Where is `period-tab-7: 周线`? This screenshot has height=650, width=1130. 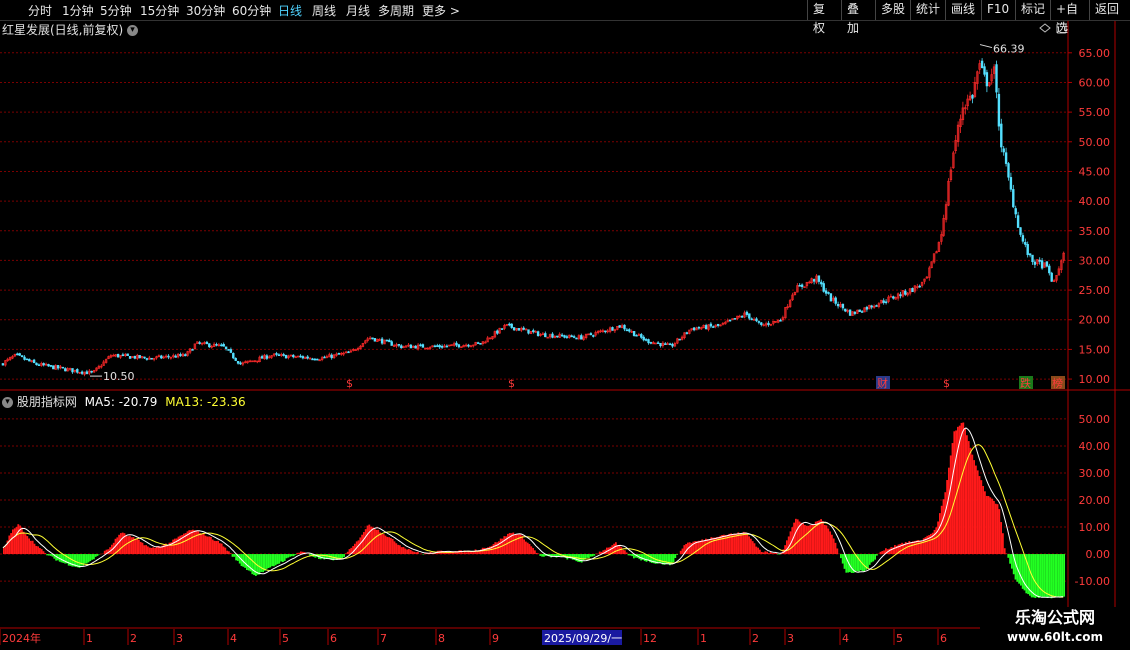
period-tab-7: 周线 is located at coordinates (324, 10).